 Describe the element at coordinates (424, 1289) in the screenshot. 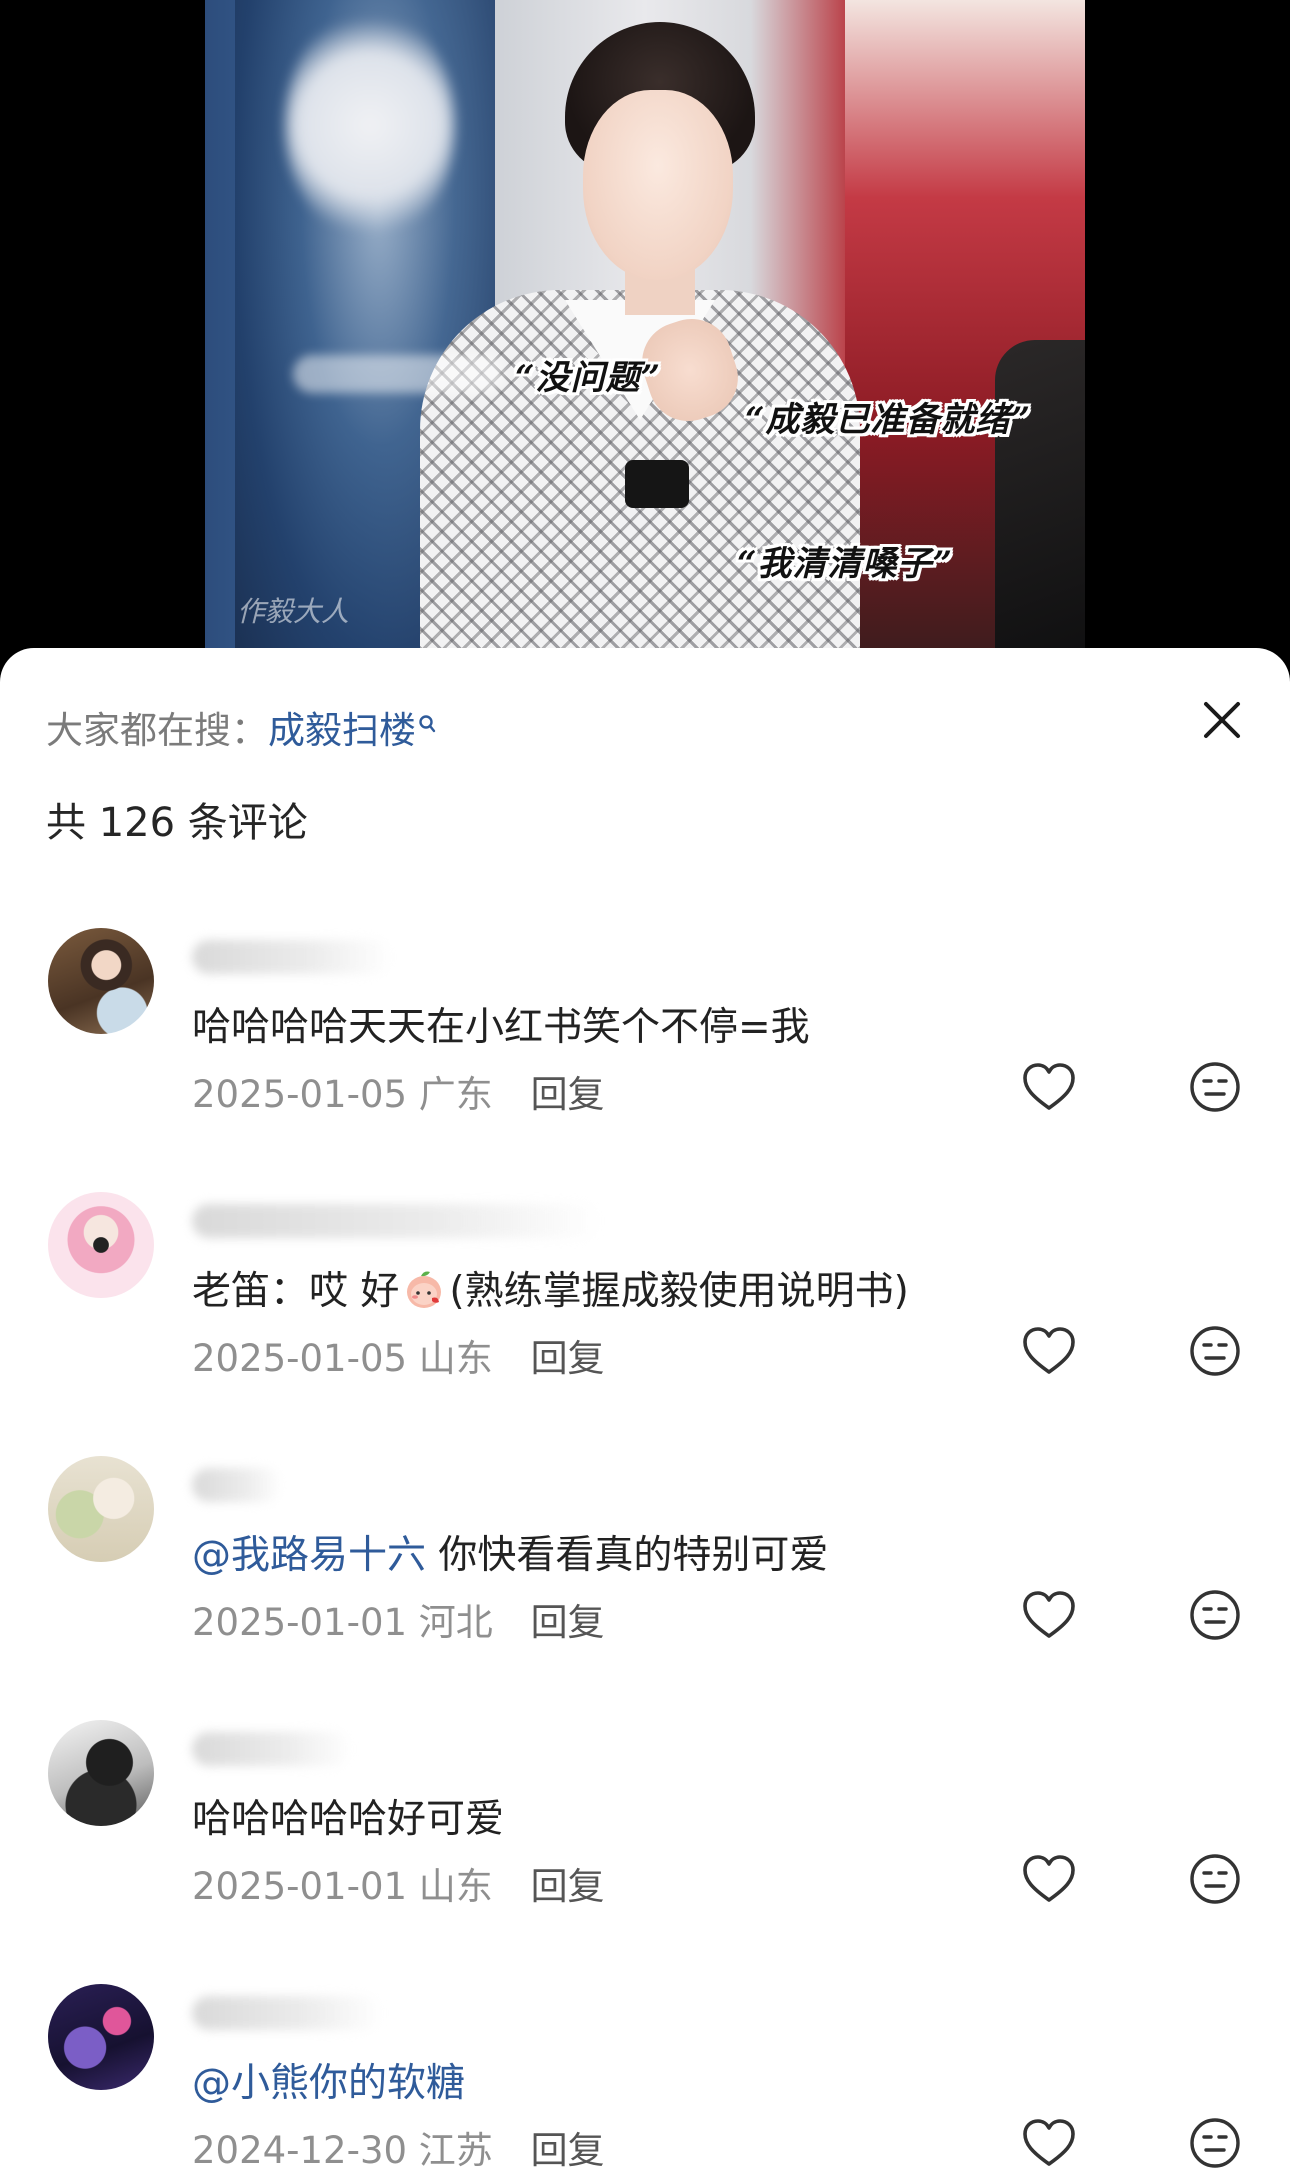

I see `peach-emoji-icon` at that location.